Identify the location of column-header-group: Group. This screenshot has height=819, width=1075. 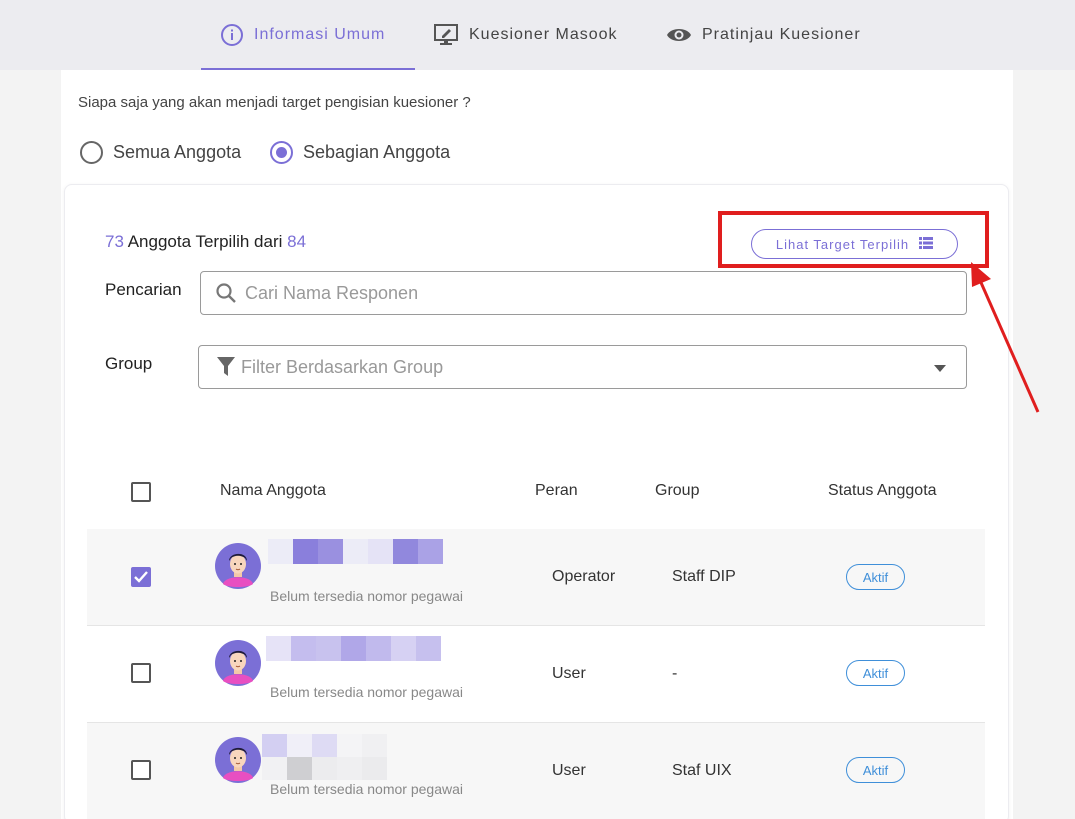
(677, 490).